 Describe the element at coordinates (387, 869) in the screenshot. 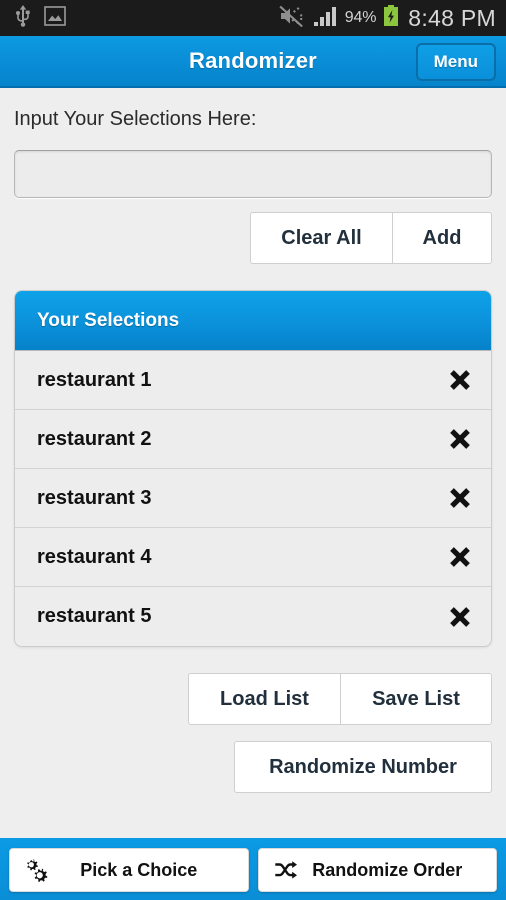

I see `randomize-order-label: Randomize Order` at that location.